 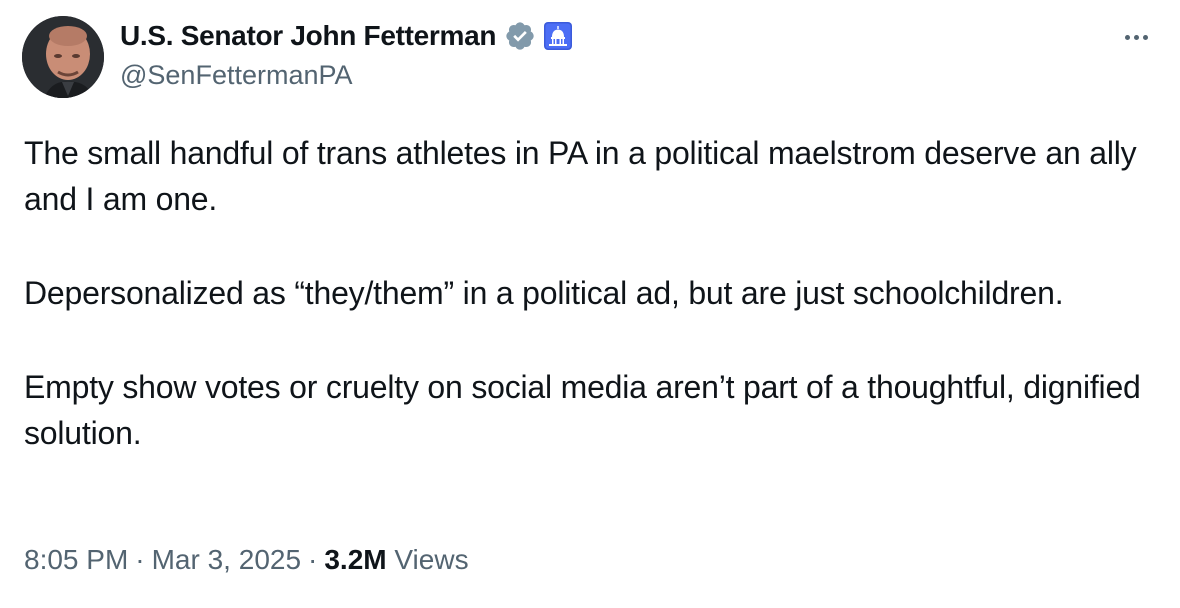 What do you see at coordinates (520, 36) in the screenshot?
I see `verified-badge-icon` at bounding box center [520, 36].